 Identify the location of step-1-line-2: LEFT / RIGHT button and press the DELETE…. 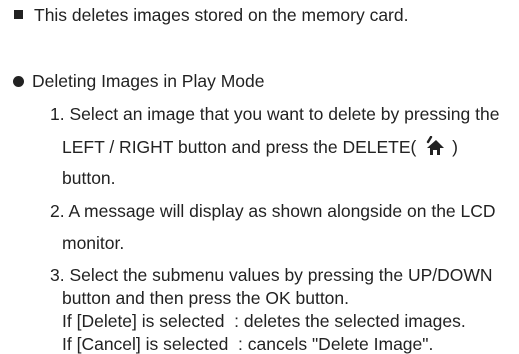
(260, 147).